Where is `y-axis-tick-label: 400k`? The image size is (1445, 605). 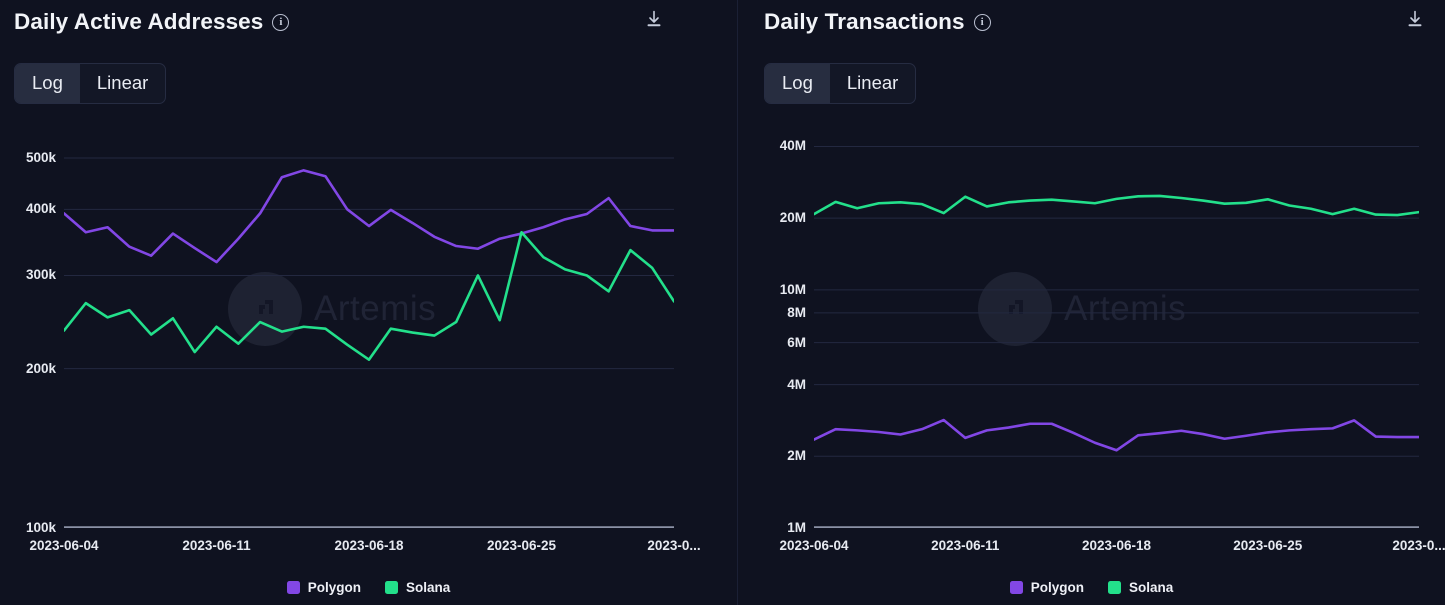
y-axis-tick-label: 400k is located at coordinates (40, 209).